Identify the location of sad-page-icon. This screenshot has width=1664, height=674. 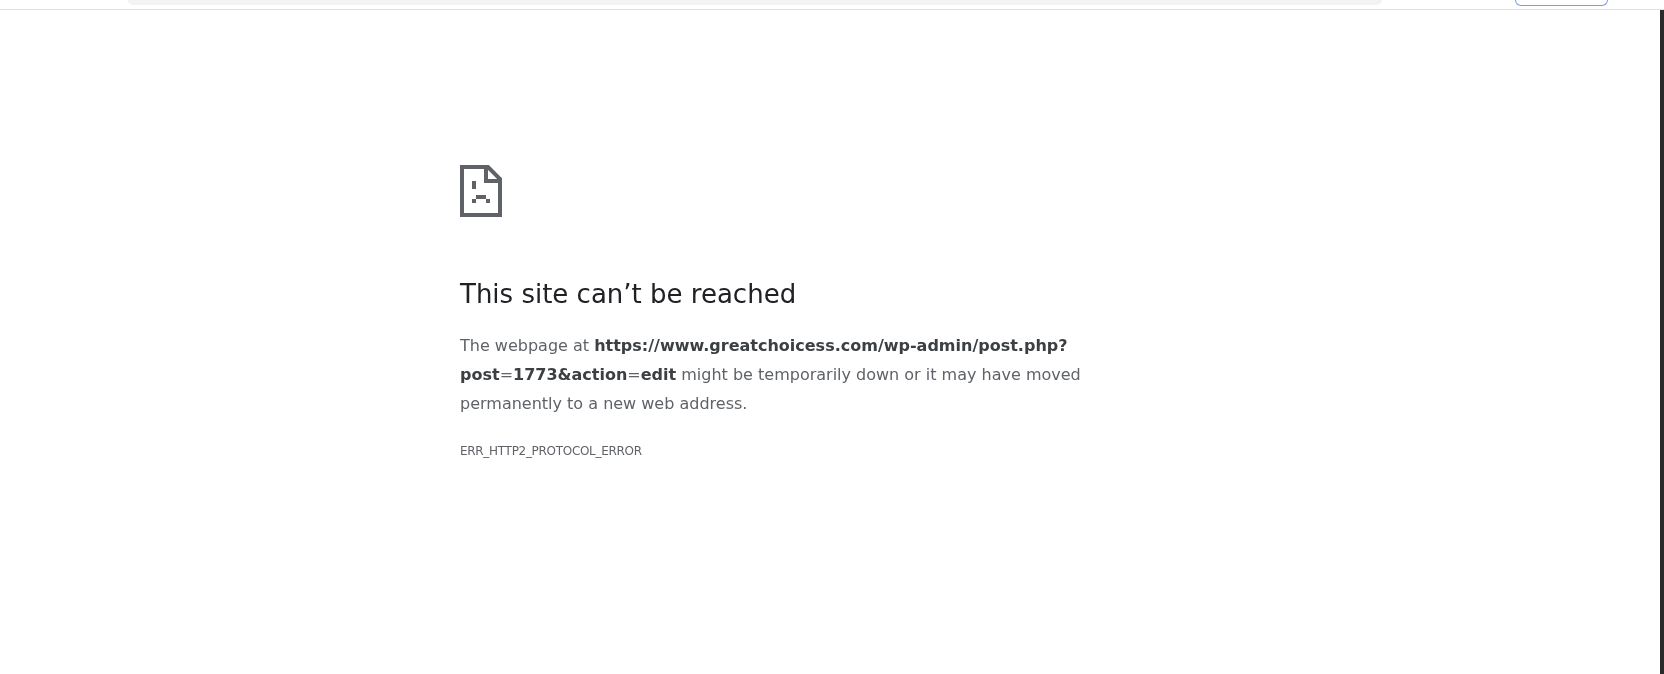
(481, 191).